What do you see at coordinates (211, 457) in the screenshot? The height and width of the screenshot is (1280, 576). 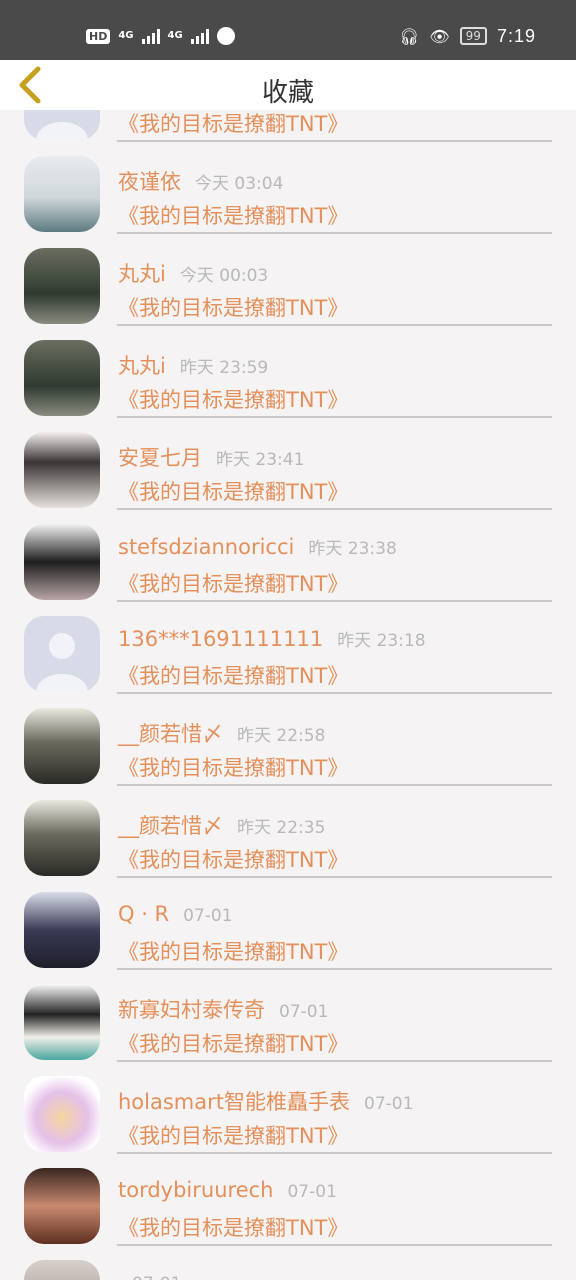 I see `name-line: 安夏七月 昨天 23:41` at bounding box center [211, 457].